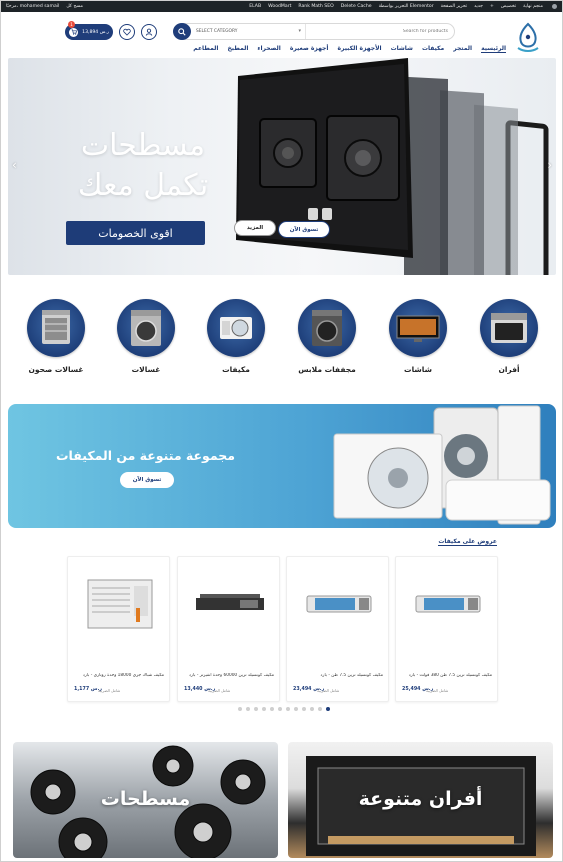 This screenshot has width=563, height=862. Describe the element at coordinates (205, 49) in the screenshot. I see `nav-item-restaurants: المطاعم` at that location.